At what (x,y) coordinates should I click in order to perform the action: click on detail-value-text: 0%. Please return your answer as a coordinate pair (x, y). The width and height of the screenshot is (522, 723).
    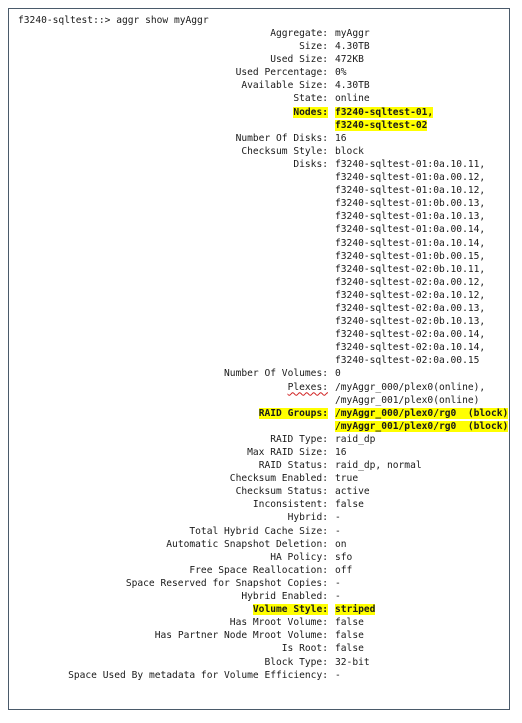
    Looking at the image, I should click on (341, 73).